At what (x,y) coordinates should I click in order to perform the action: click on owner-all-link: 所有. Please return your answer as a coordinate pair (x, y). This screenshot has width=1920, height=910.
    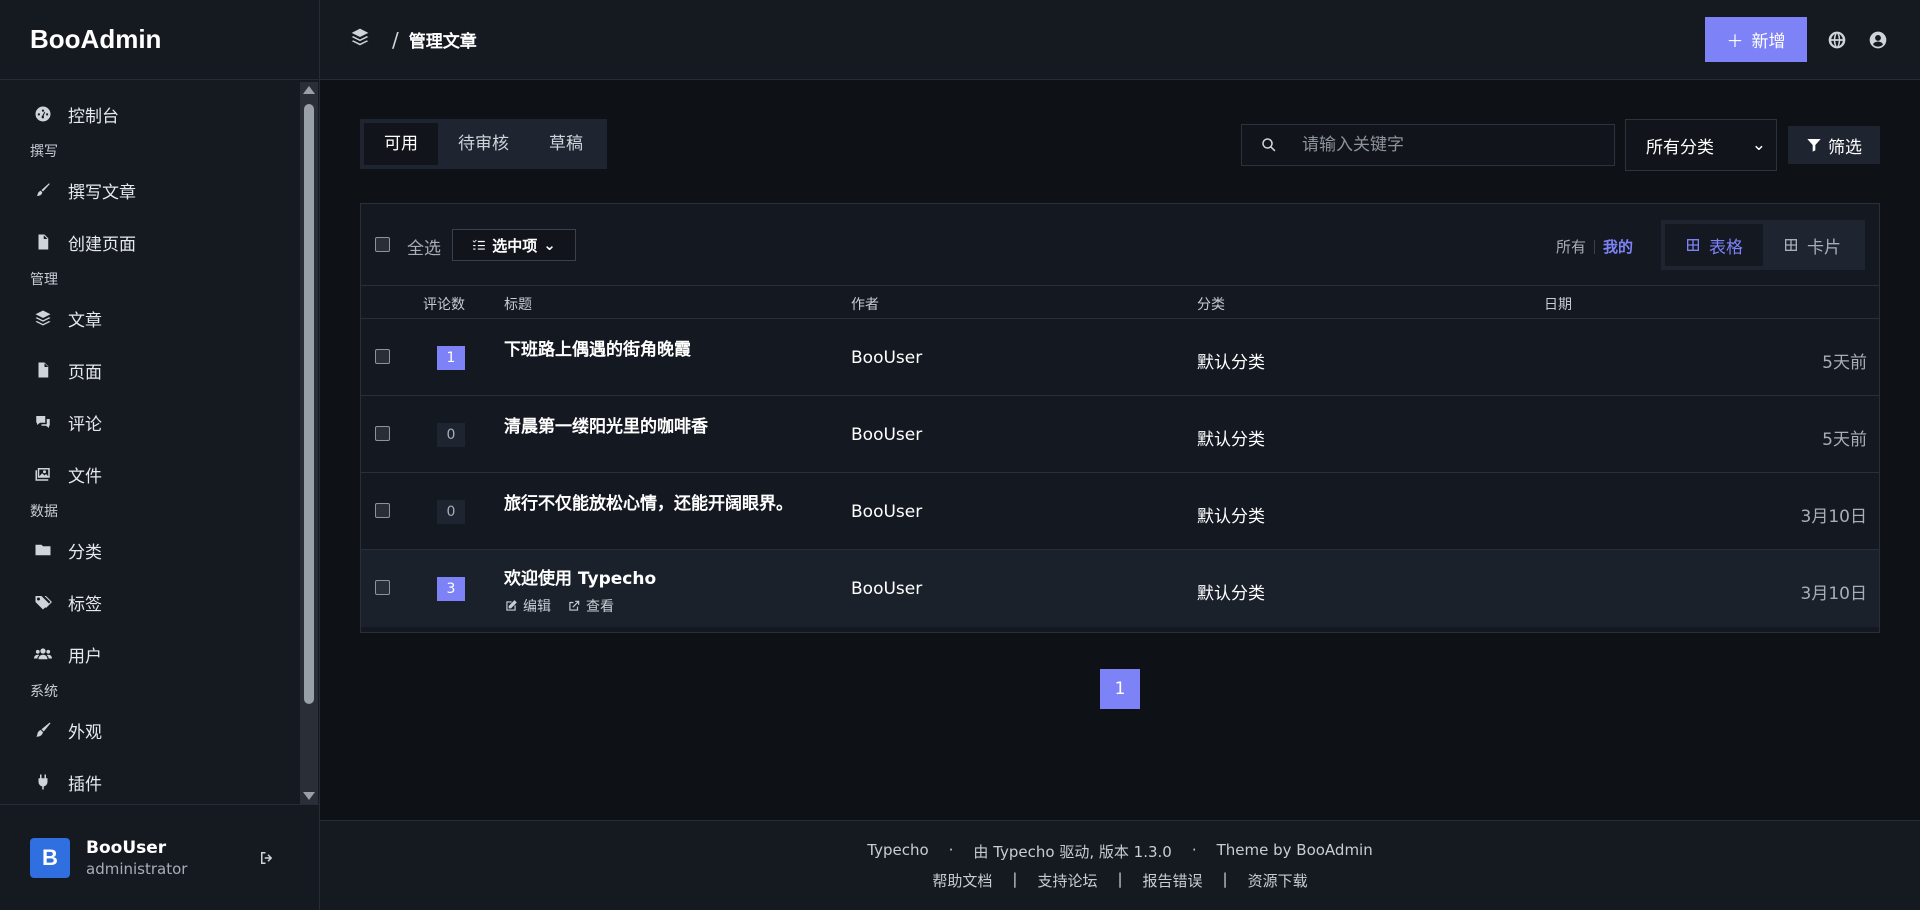
    Looking at the image, I should click on (1571, 246).